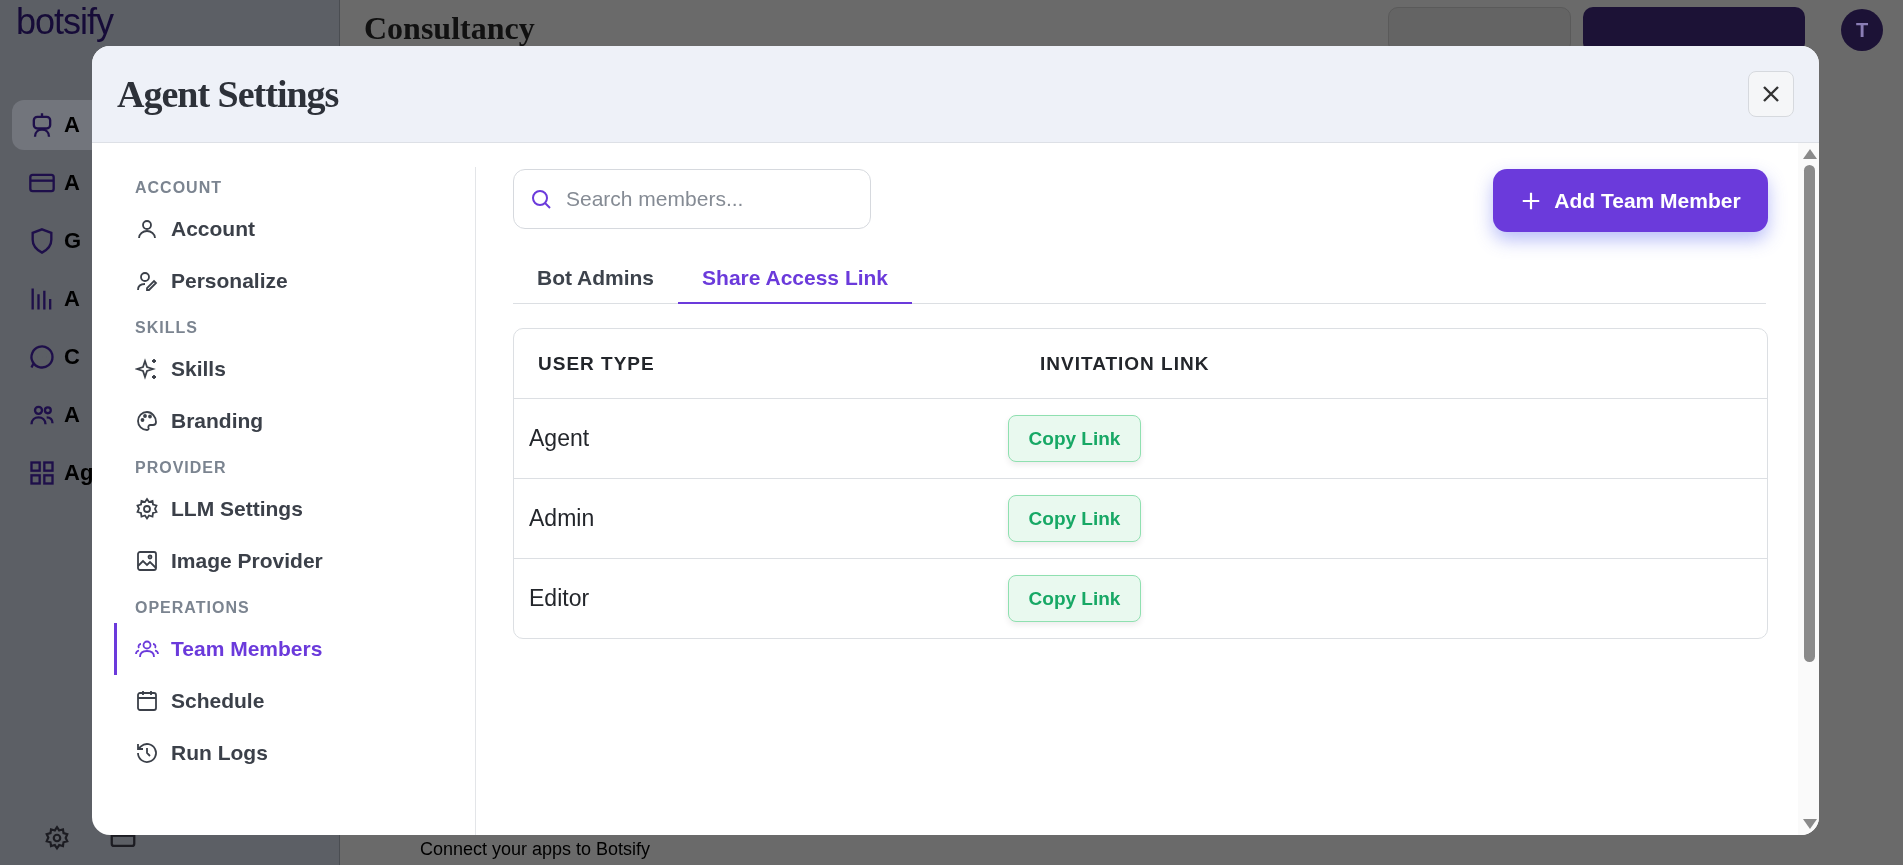  What do you see at coordinates (535, 849) in the screenshot?
I see `footer-text: Connect your apps to Botsify` at bounding box center [535, 849].